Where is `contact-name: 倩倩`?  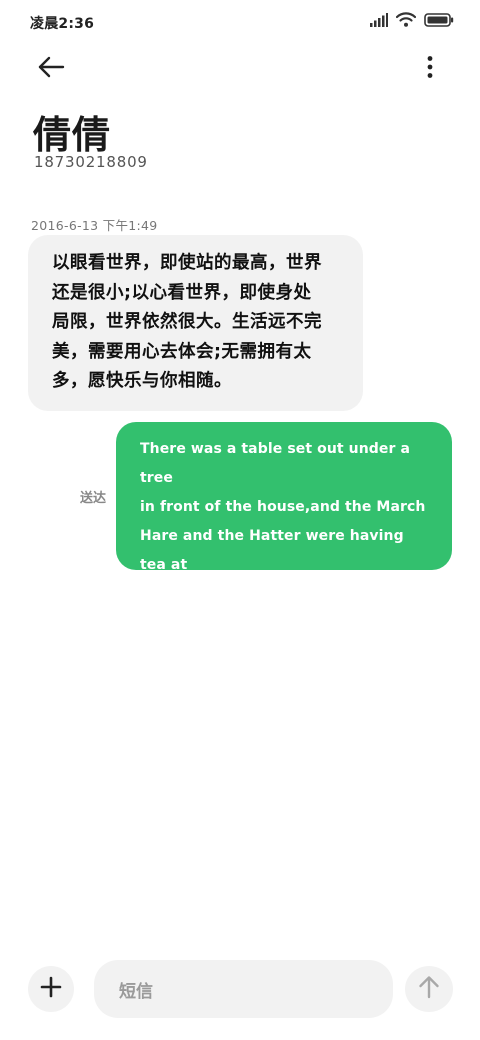
contact-name: 倩倩 is located at coordinates (72, 135).